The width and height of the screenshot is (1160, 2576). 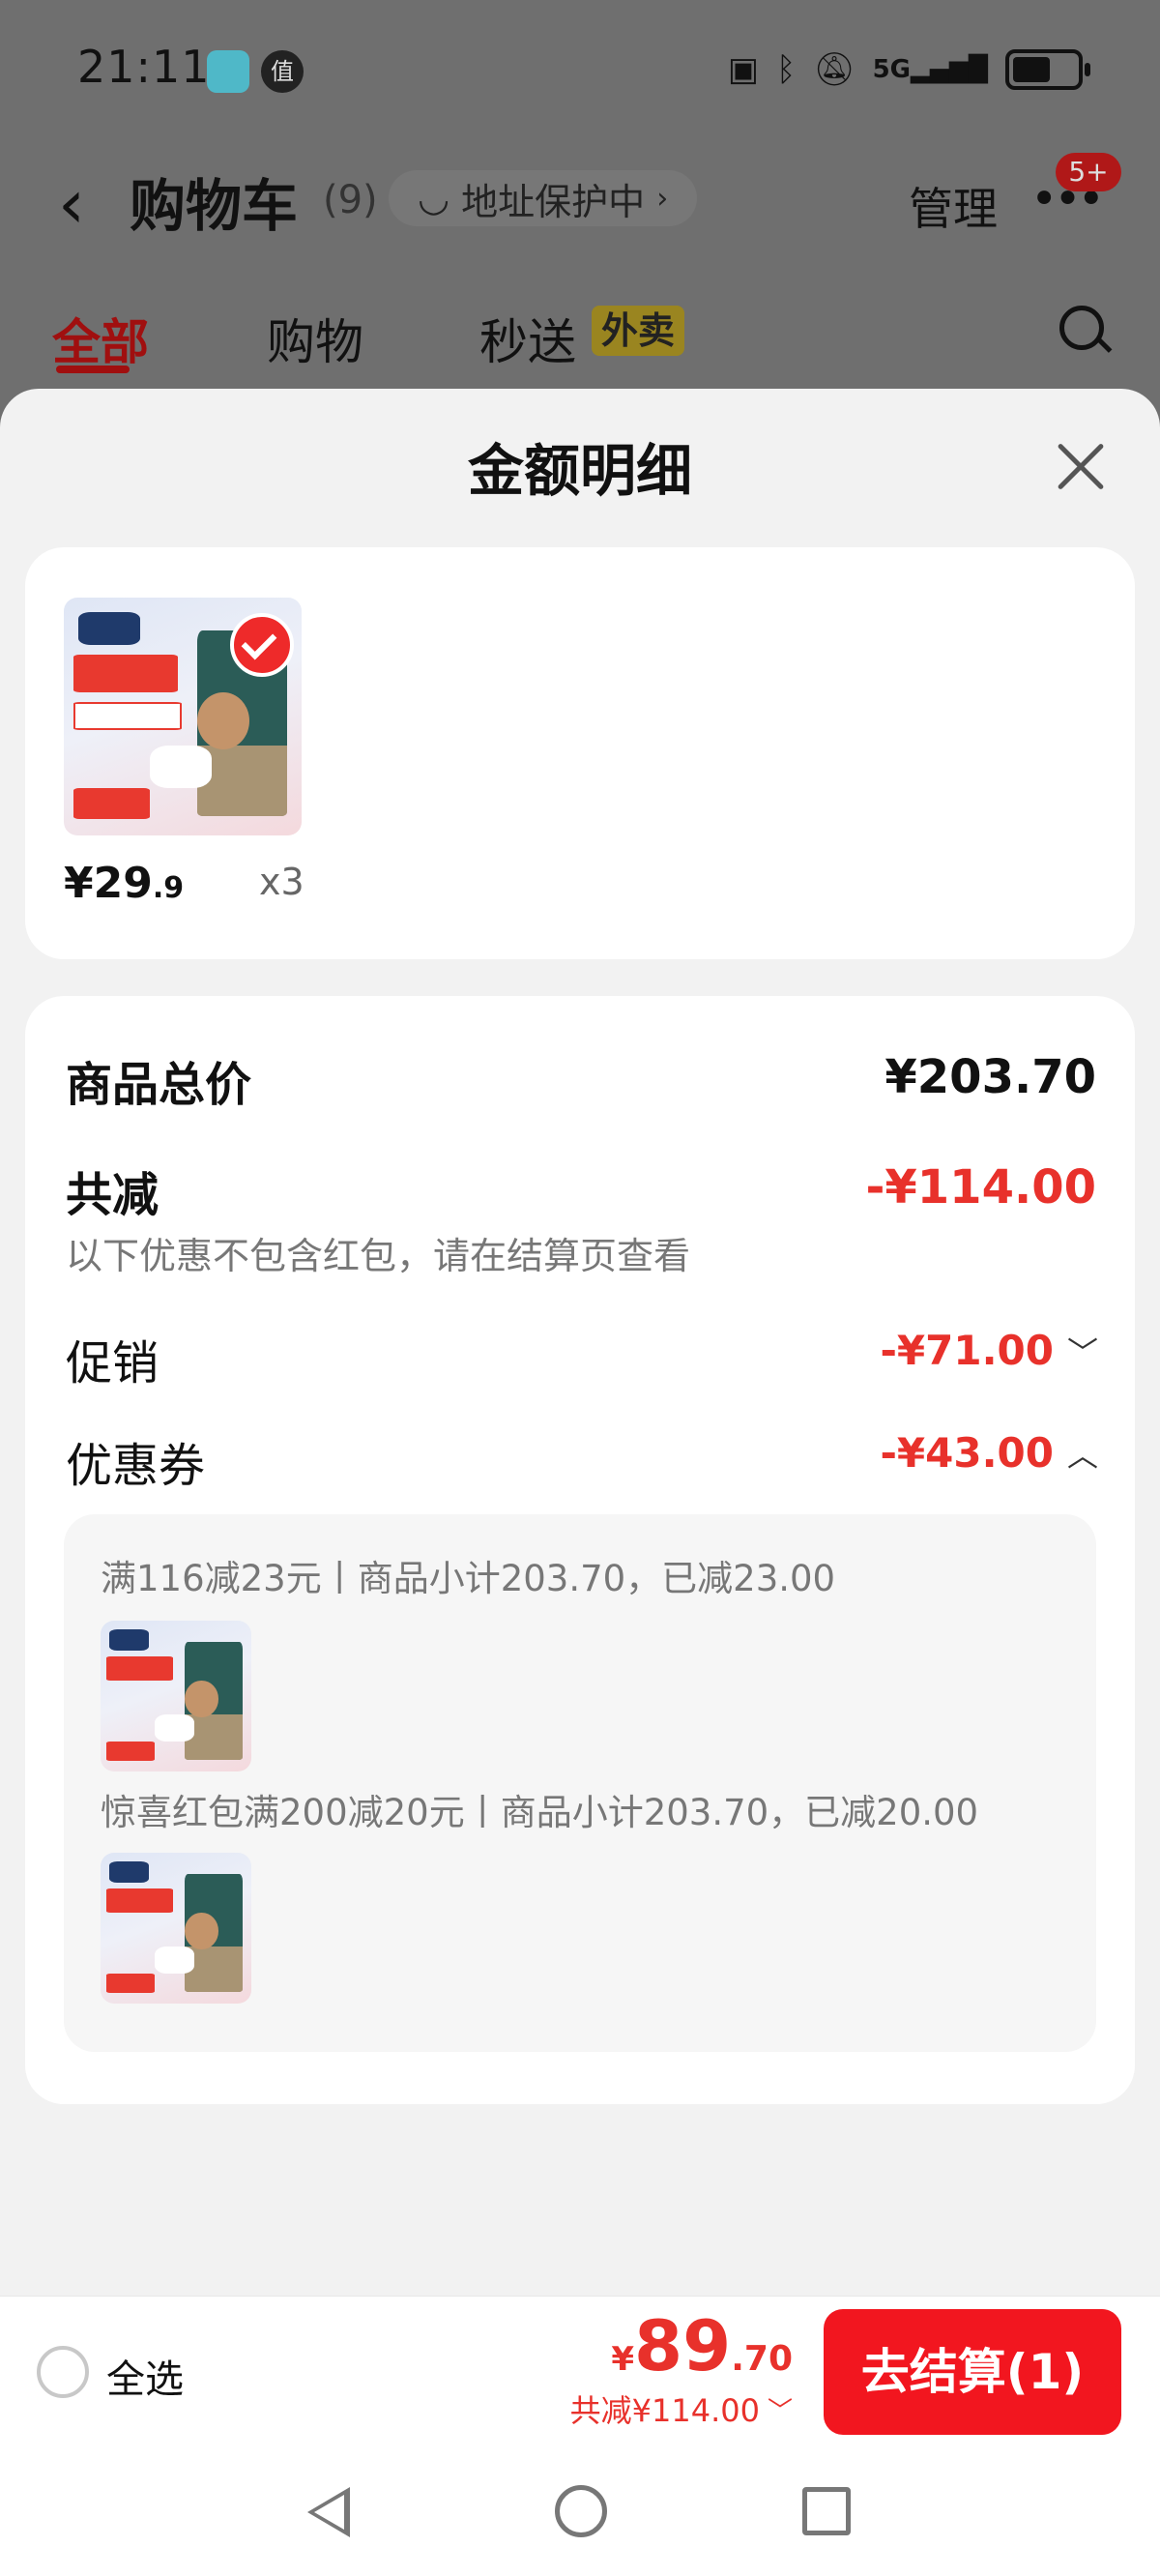 I want to click on takeout-tag: 外卖, so click(x=638, y=331).